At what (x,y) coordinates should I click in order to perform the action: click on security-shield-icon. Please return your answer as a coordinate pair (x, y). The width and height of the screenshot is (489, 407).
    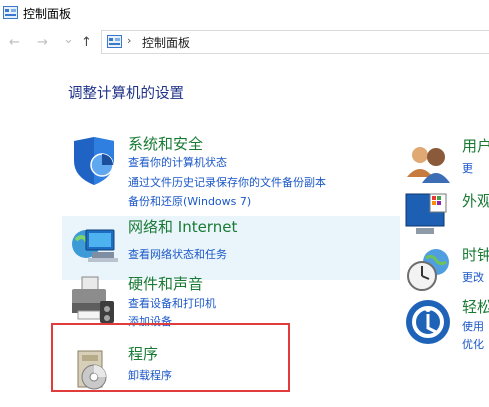
    Looking at the image, I should click on (94, 161).